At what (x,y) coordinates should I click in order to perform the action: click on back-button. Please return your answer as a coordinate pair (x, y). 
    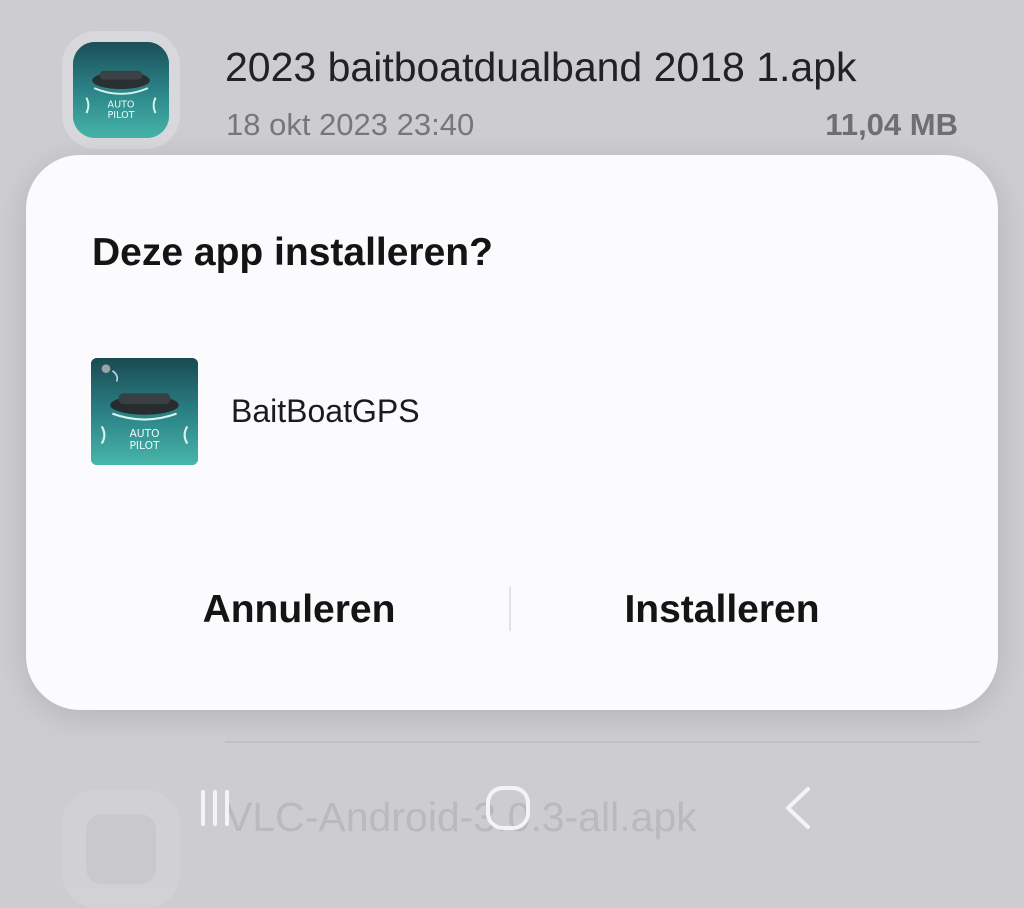
    Looking at the image, I should click on (798, 808).